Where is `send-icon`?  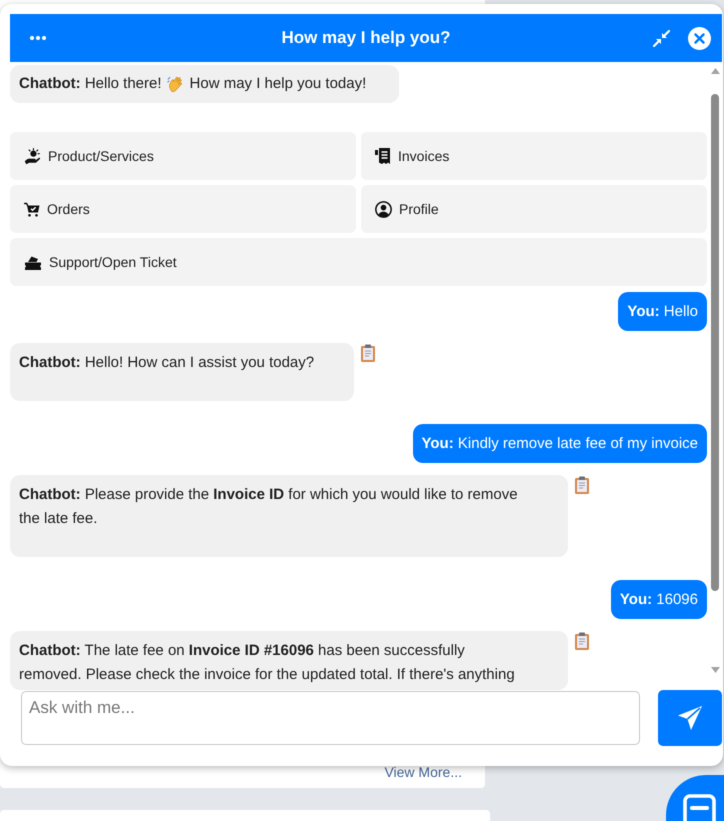
send-icon is located at coordinates (690, 718).